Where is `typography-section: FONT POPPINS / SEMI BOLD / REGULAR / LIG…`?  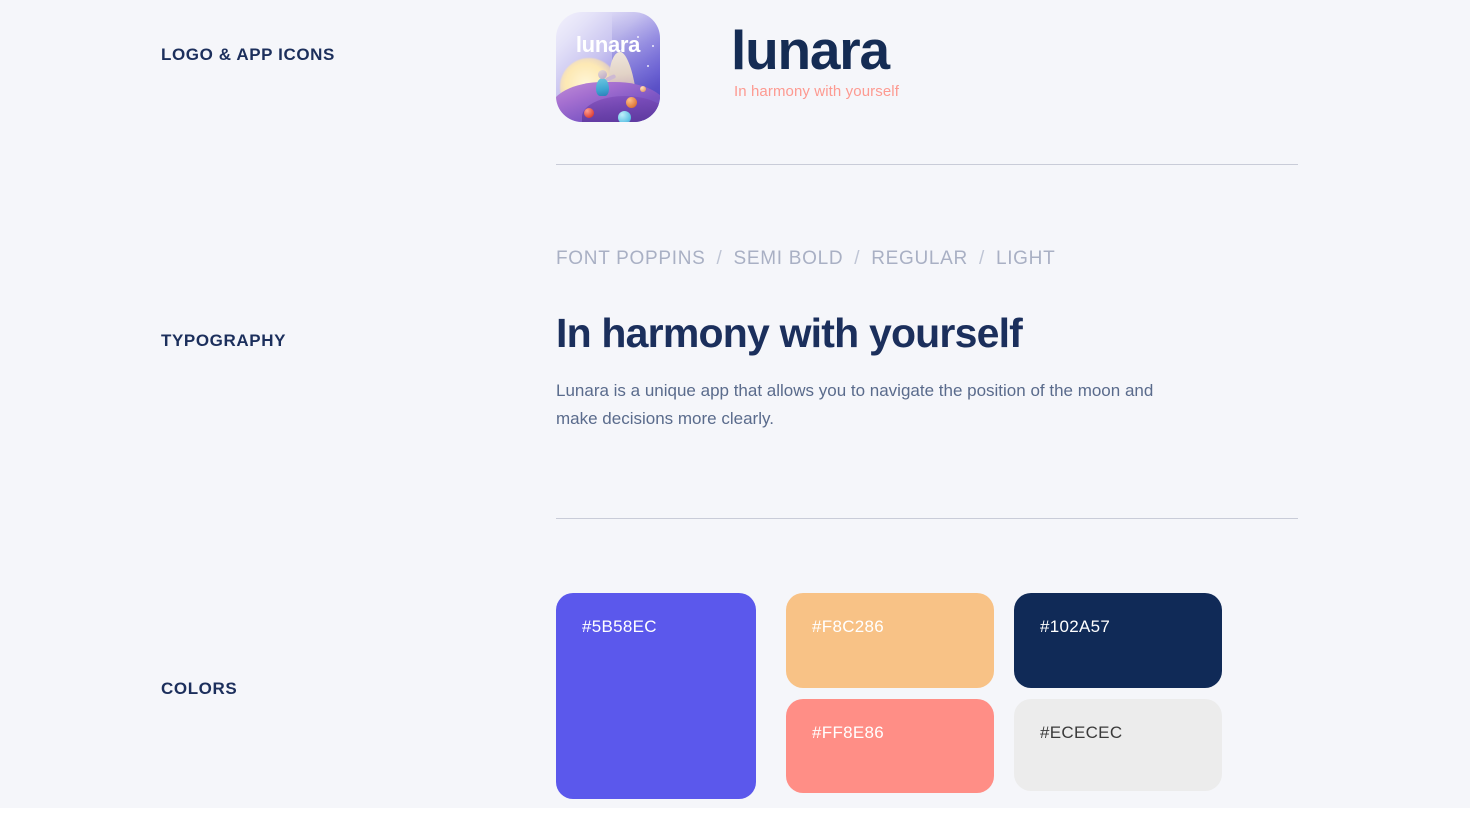 typography-section: FONT POPPINS / SEMI BOLD / REGULAR / LIG… is located at coordinates (927, 340).